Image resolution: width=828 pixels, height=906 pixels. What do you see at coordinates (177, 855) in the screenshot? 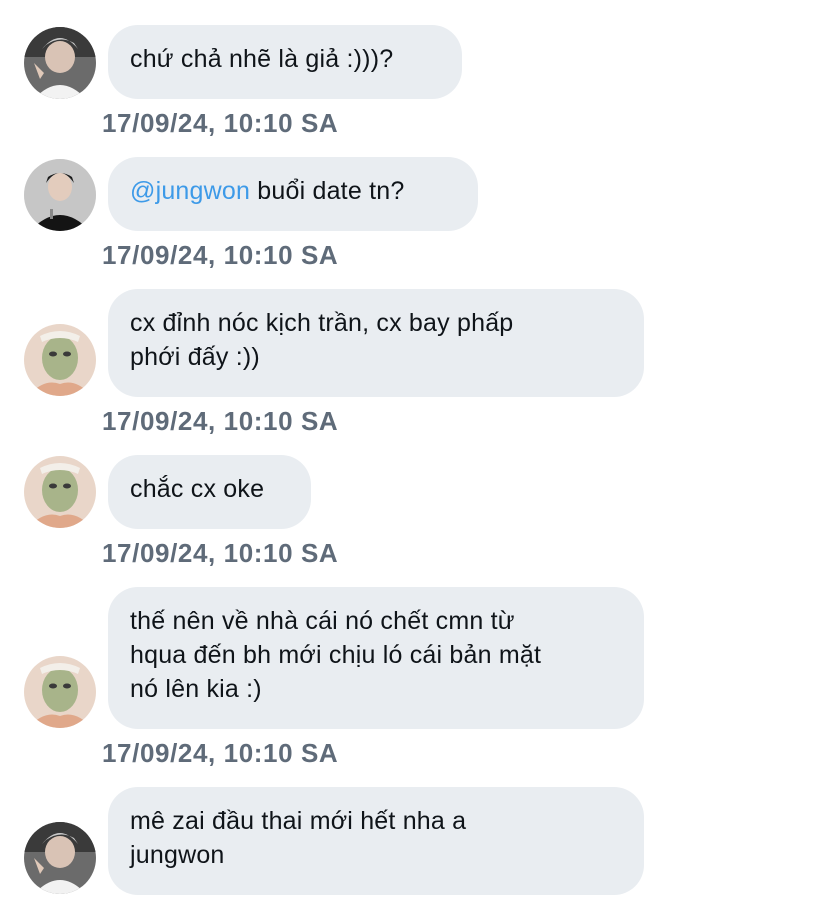
I see `message-text-line: jungwon` at bounding box center [177, 855].